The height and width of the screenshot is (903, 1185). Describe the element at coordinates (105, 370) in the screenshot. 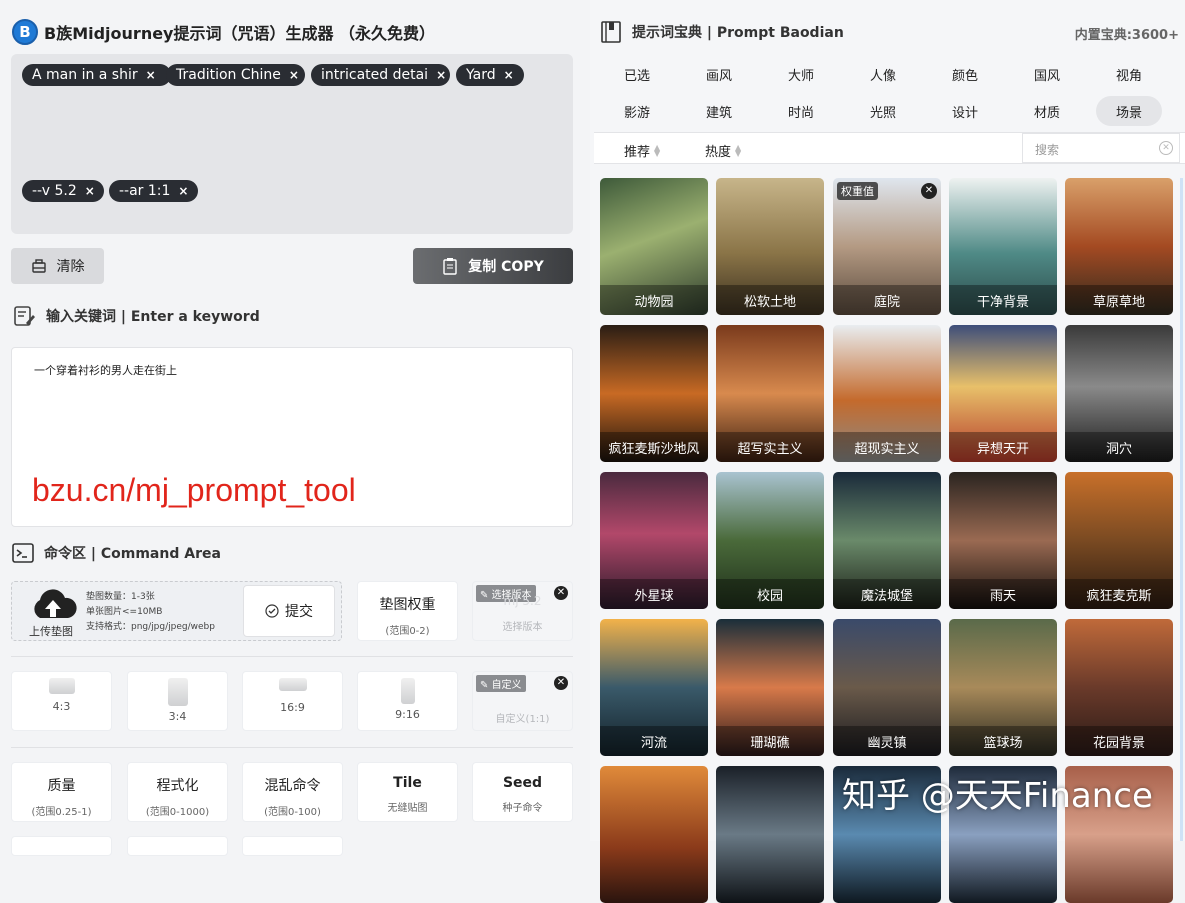

I see `keyword-value: 一个穿着衬衫的男人走在街上` at that location.